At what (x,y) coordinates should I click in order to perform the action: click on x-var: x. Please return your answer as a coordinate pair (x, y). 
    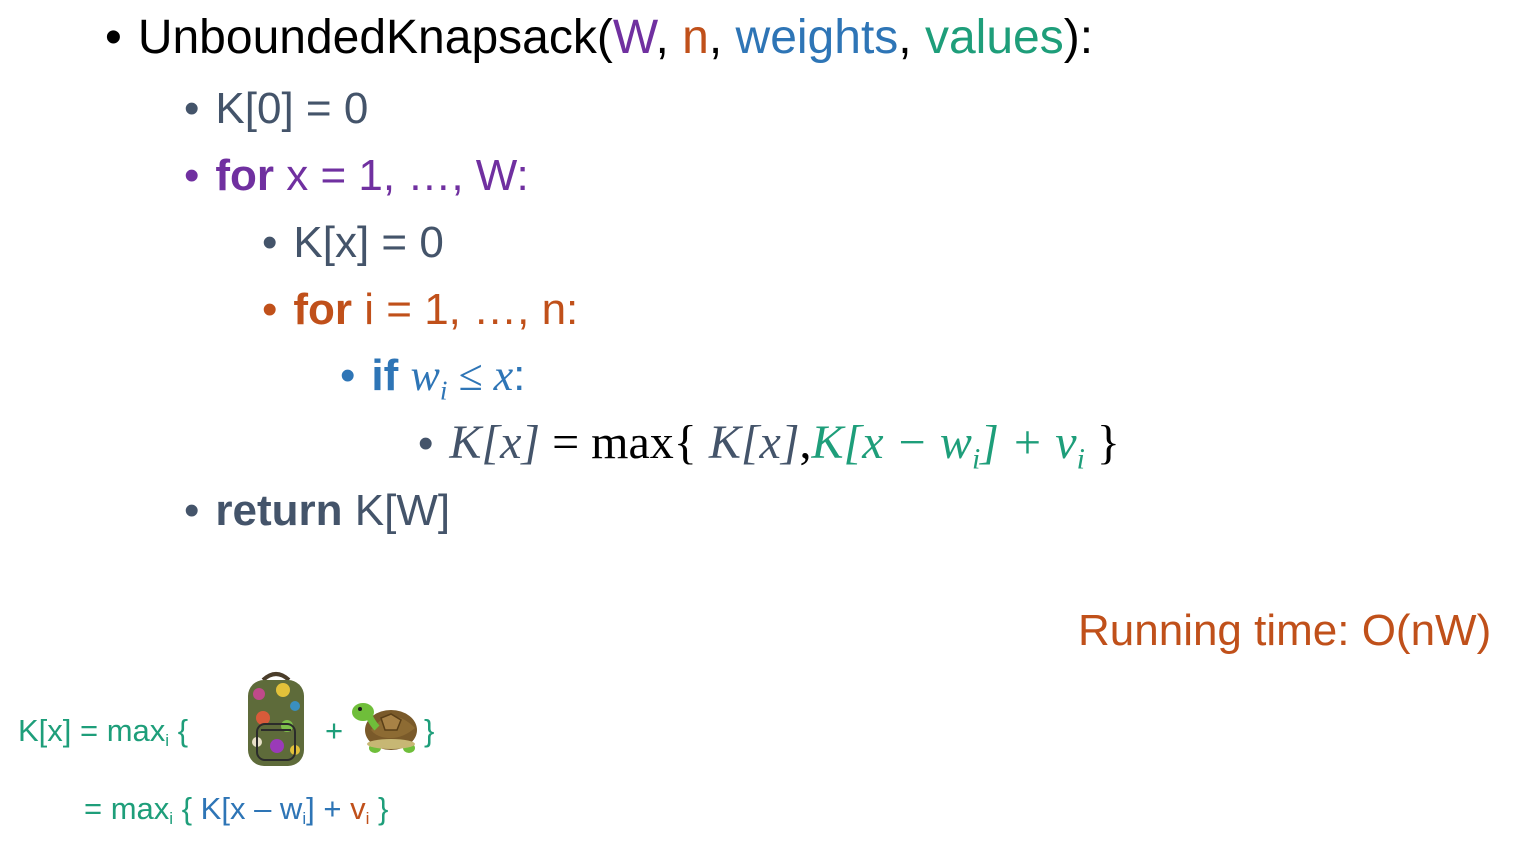
    Looking at the image, I should click on (503, 375).